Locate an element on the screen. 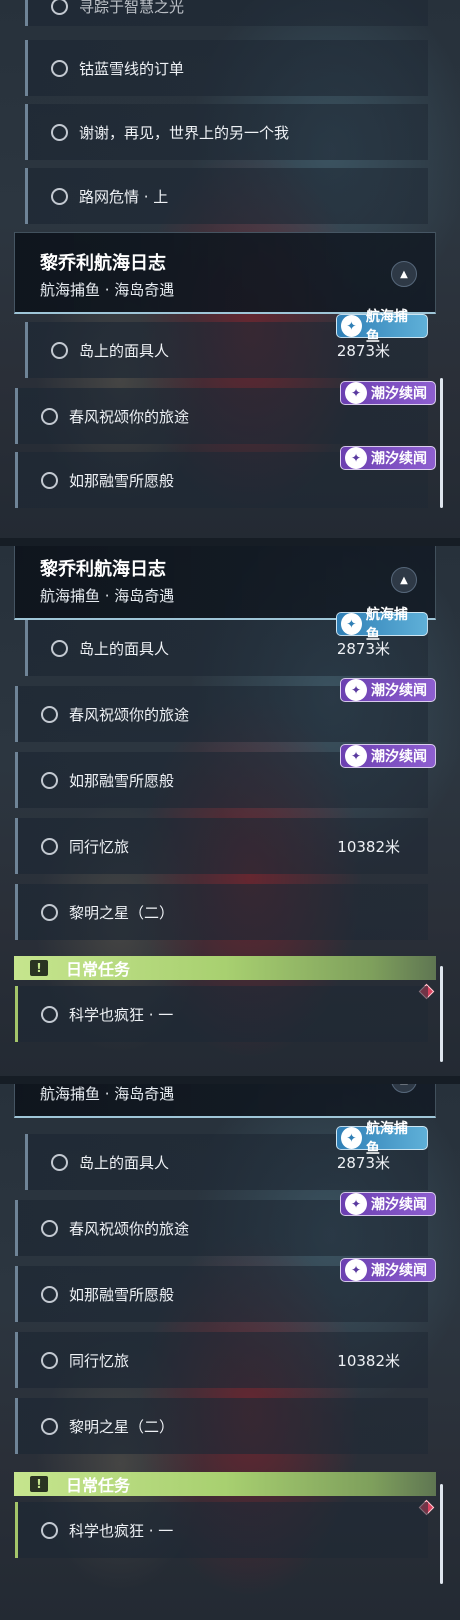 The height and width of the screenshot is (1620, 460). quest-group-header: 航海捕鱼 · 海岛奇遇 ▲ is located at coordinates (225, 1101).